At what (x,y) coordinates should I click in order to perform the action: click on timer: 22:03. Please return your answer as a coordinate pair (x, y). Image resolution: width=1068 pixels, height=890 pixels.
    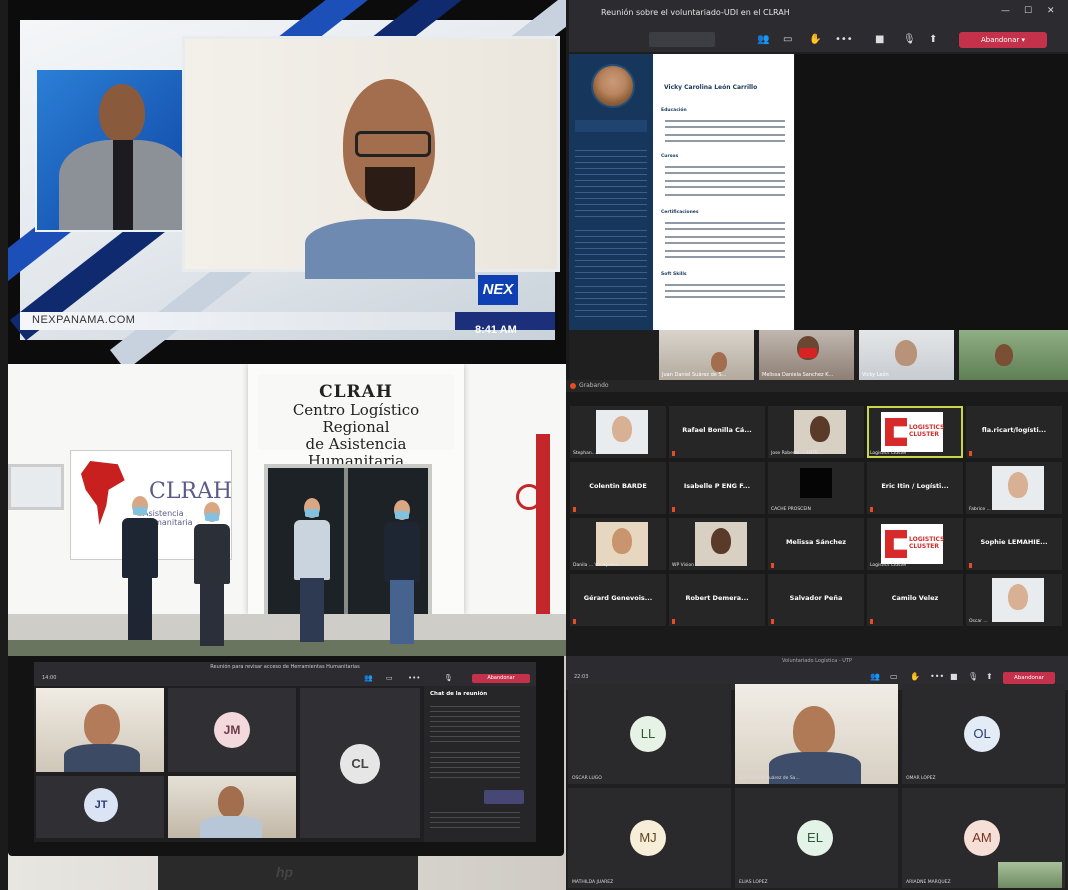
    Looking at the image, I should click on (581, 677).